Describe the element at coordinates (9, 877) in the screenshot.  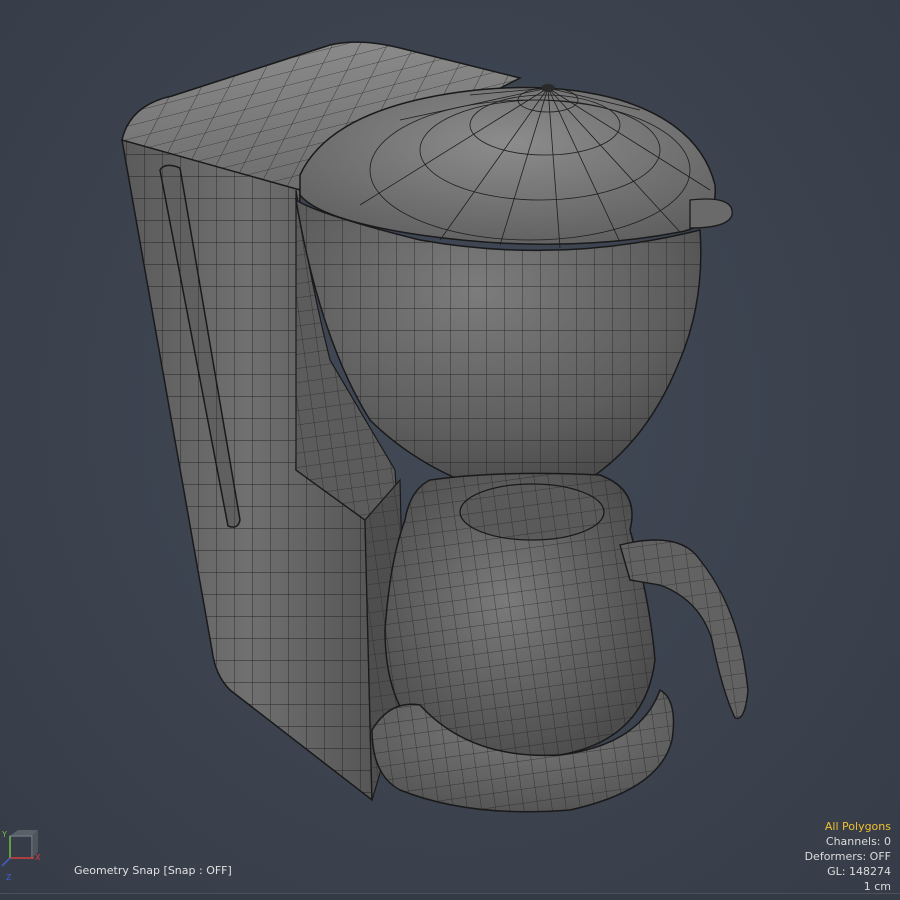
I see `z-axis-label: Z` at that location.